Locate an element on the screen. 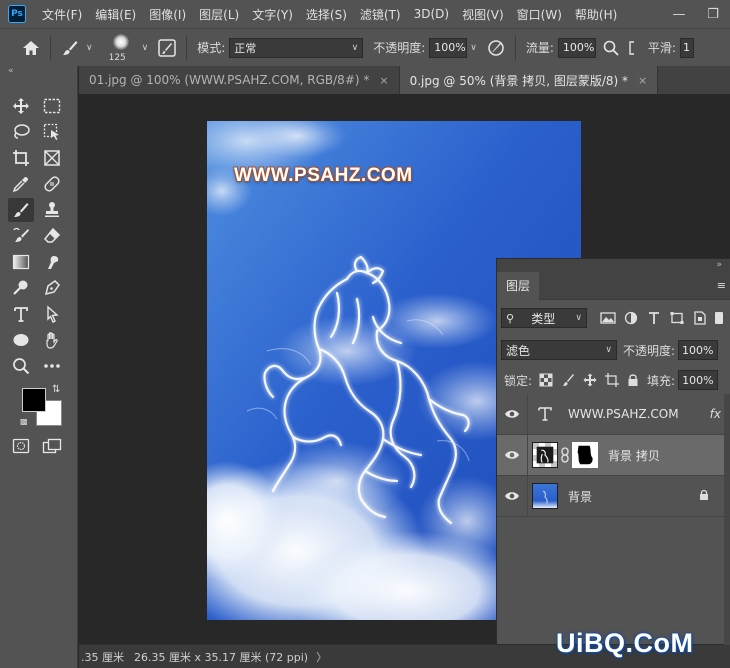 This screenshot has width=730, height=668. bracket-icon is located at coordinates (631, 47).